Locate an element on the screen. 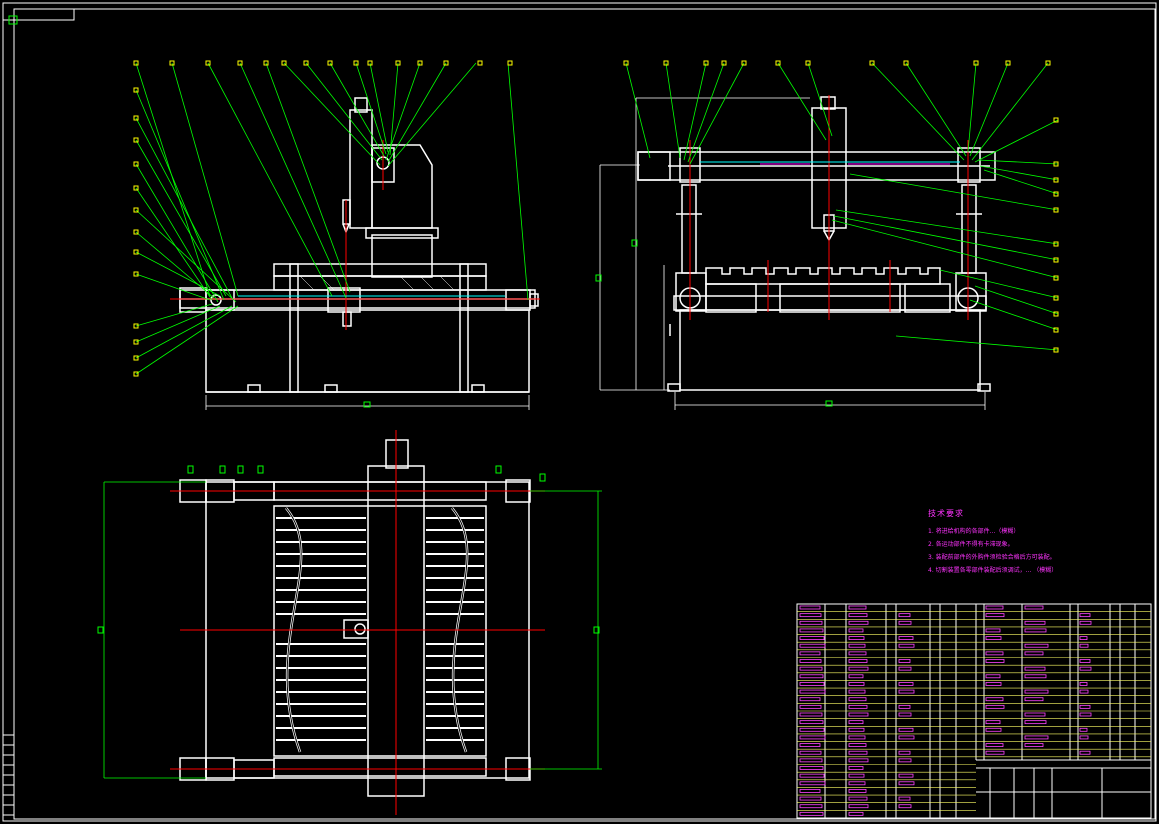 The height and width of the screenshot is (824, 1159). side-view is located at coordinates (795, 252).